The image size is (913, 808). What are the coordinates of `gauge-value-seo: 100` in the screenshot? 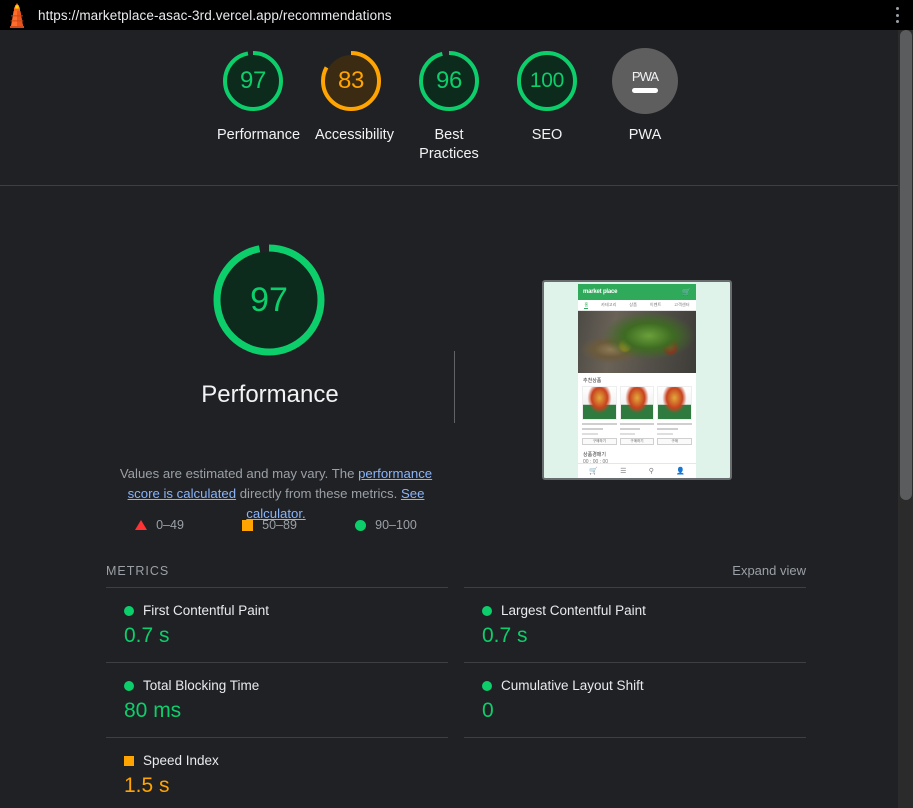 It's located at (547, 80).